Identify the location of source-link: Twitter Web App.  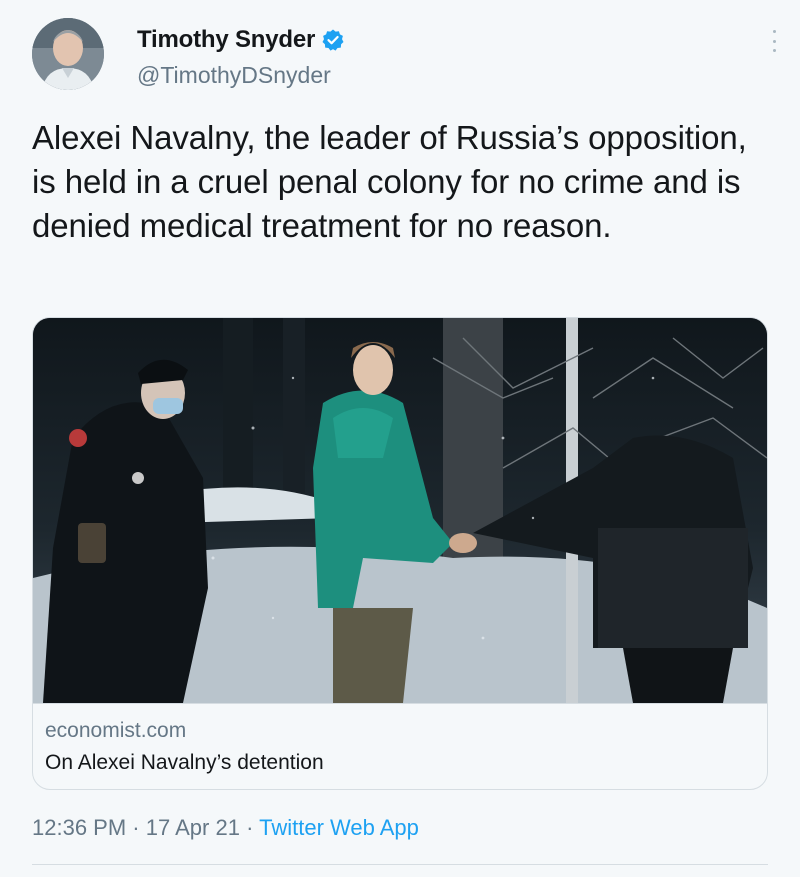
(339, 827).